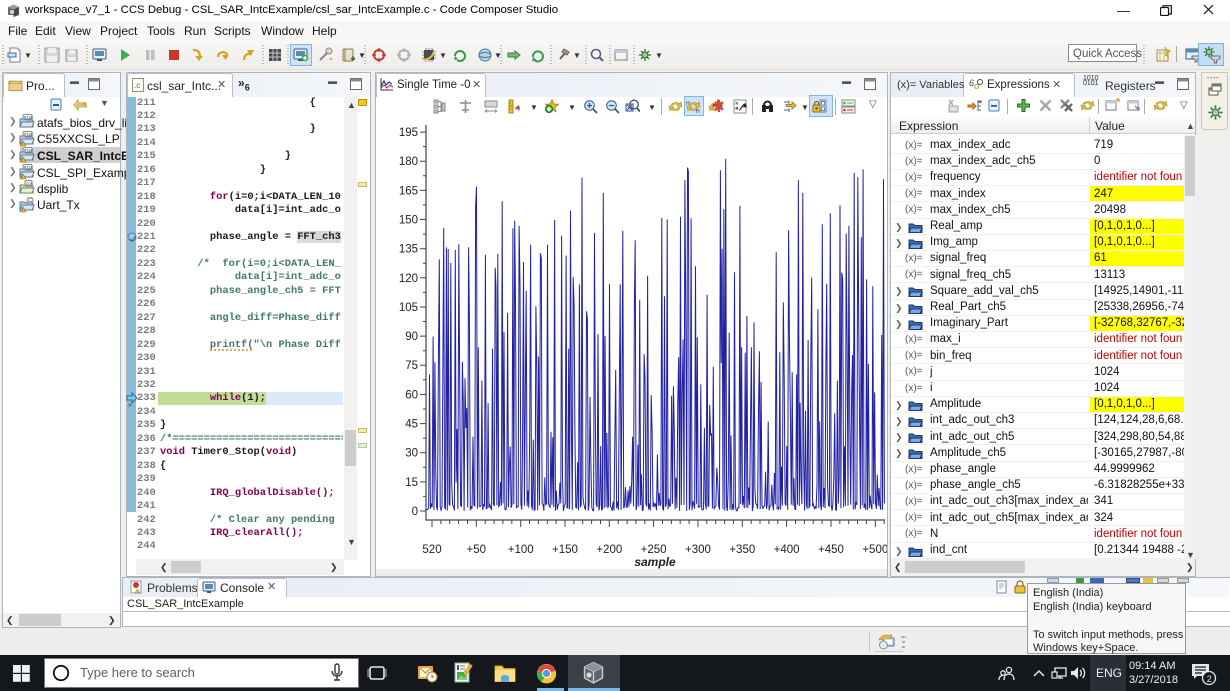 Image resolution: width=1230 pixels, height=691 pixels. What do you see at coordinates (30, 201) in the screenshot?
I see `svg-text: C` at bounding box center [30, 201].